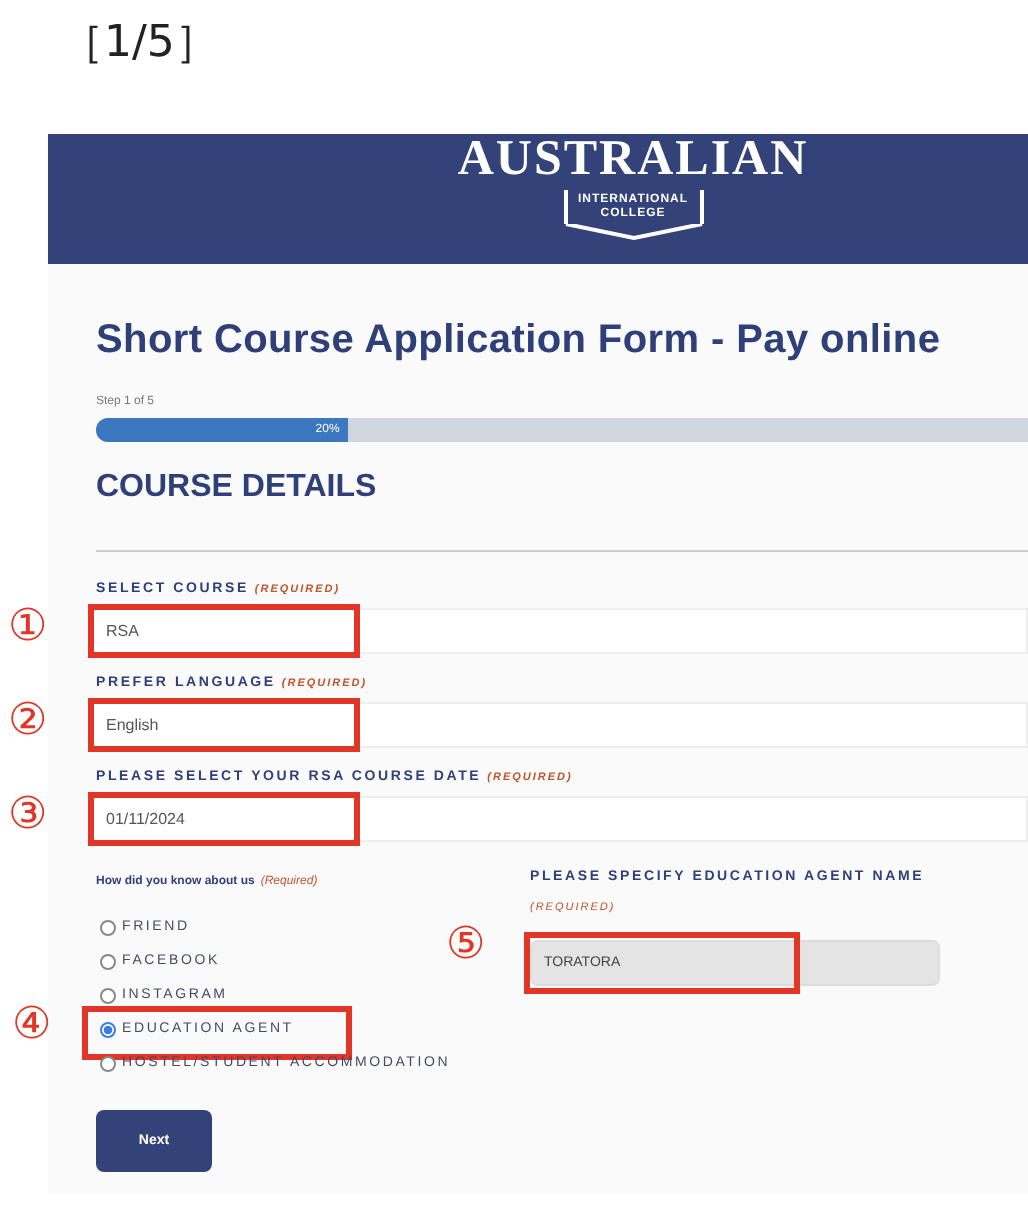 This screenshot has height=1226, width=1028. What do you see at coordinates (28, 816) in the screenshot?
I see `annotation-number: ③` at bounding box center [28, 816].